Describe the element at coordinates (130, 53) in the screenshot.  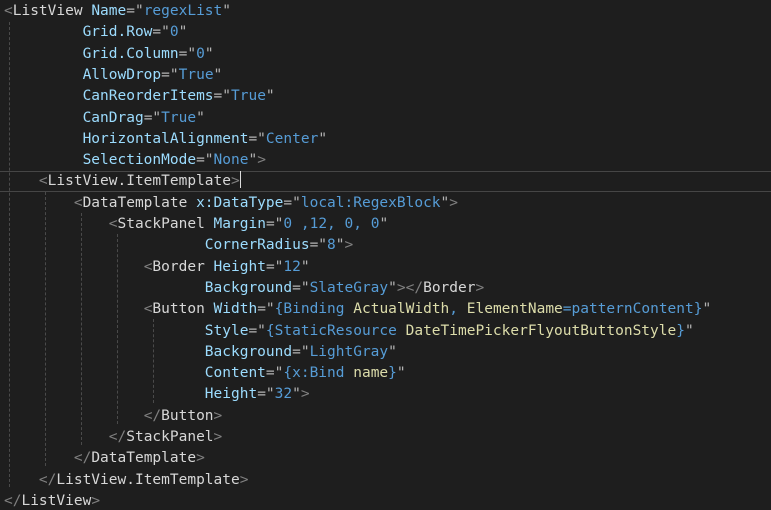
I see `attribute-name: Grid.Column` at that location.